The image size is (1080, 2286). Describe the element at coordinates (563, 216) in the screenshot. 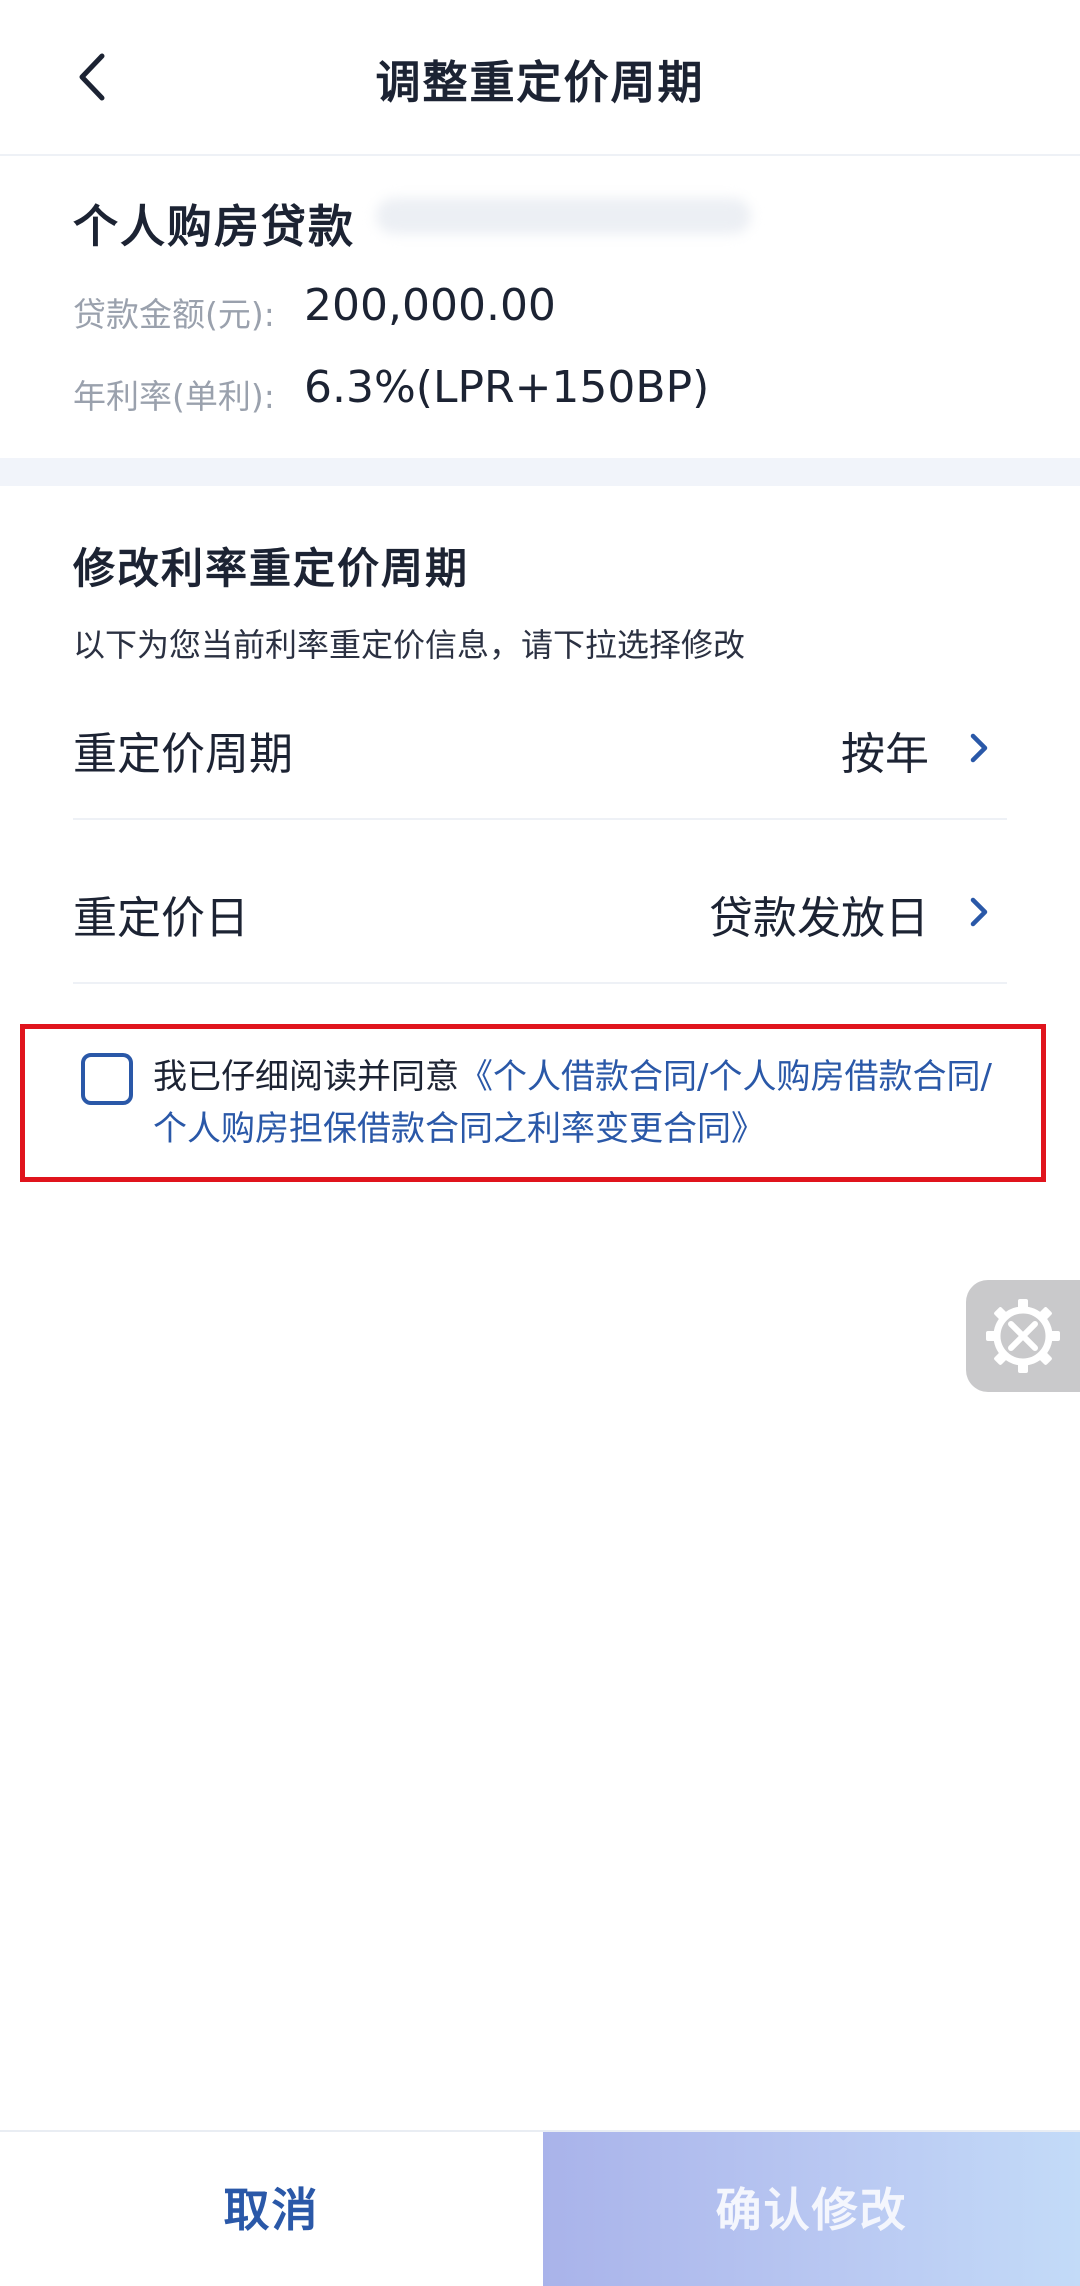

I see `loan-id-blurred` at that location.